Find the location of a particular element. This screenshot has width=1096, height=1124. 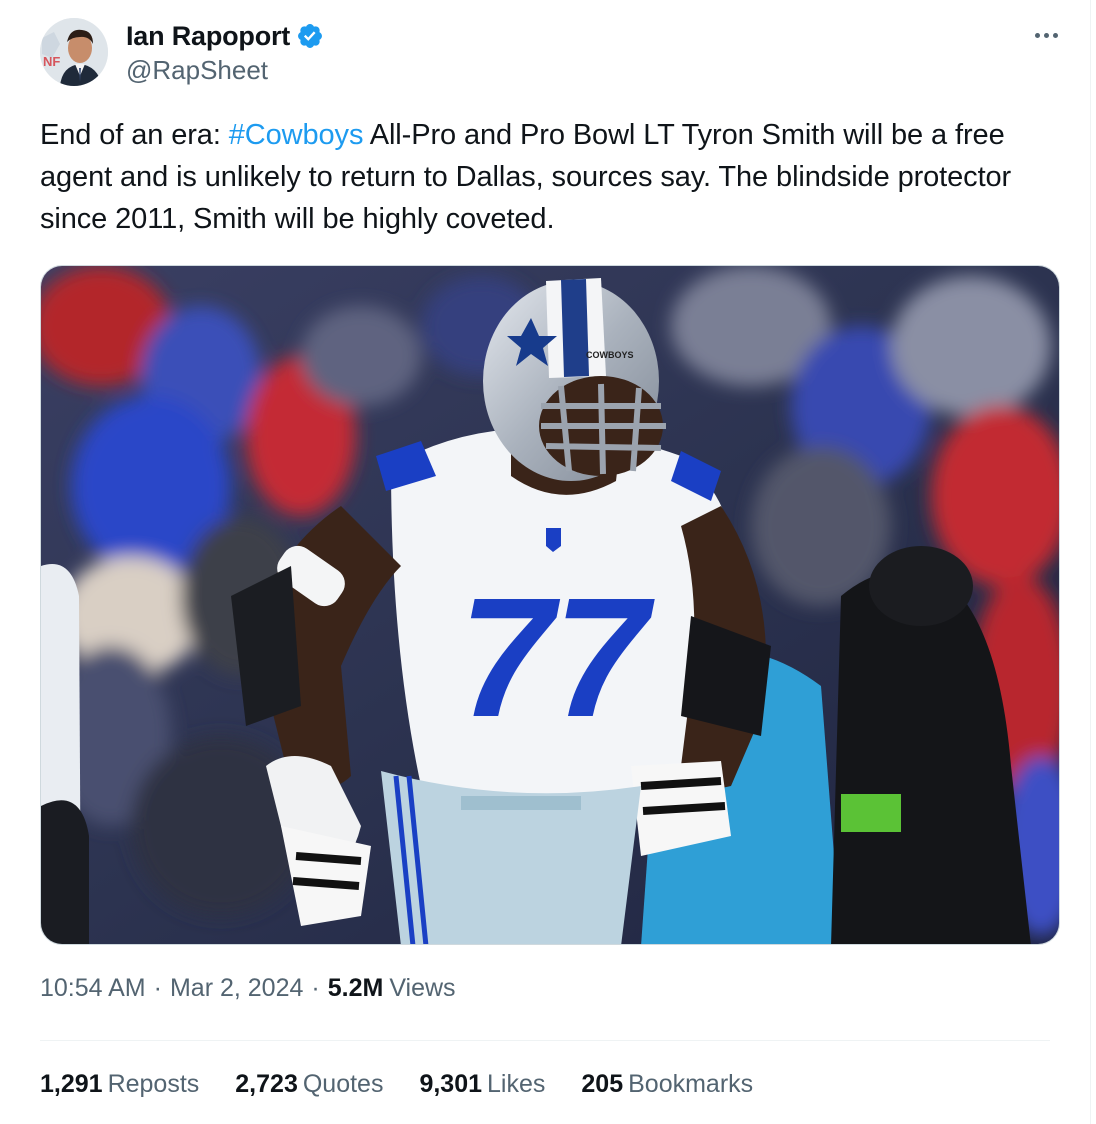

verified-badge-icon is located at coordinates (310, 36).